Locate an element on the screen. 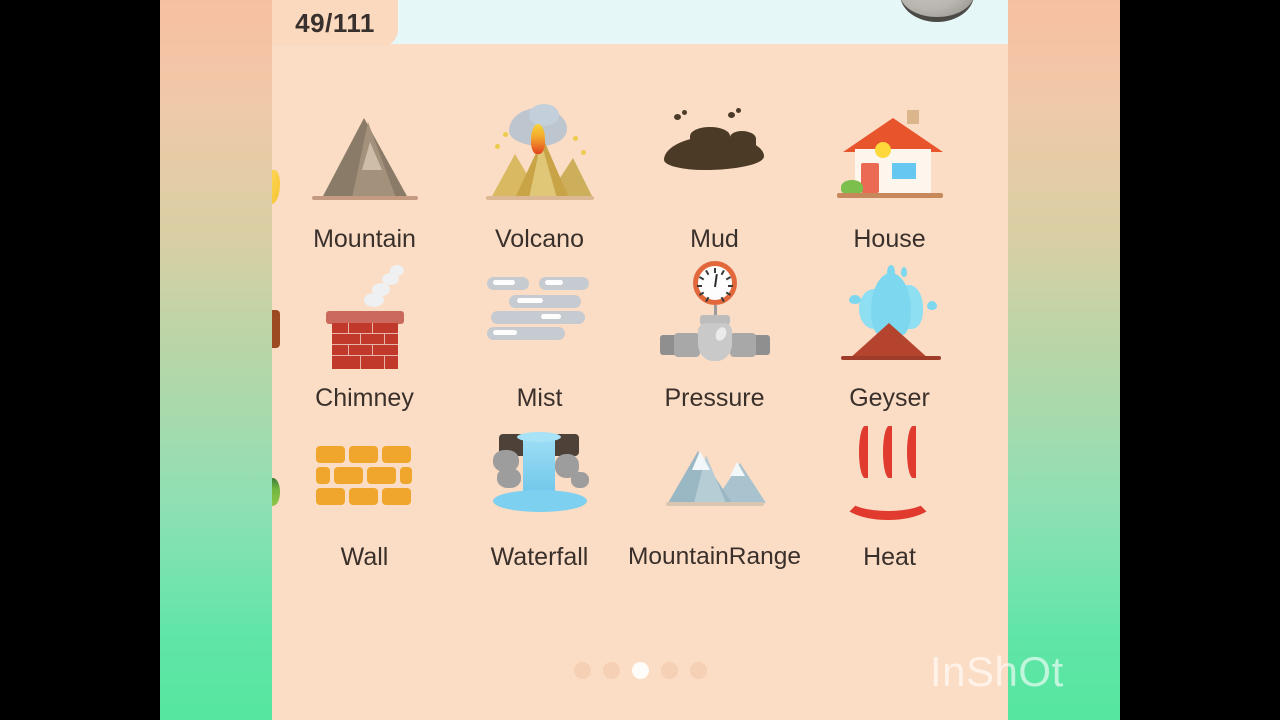  item-label: Waterfall is located at coordinates (539, 557).